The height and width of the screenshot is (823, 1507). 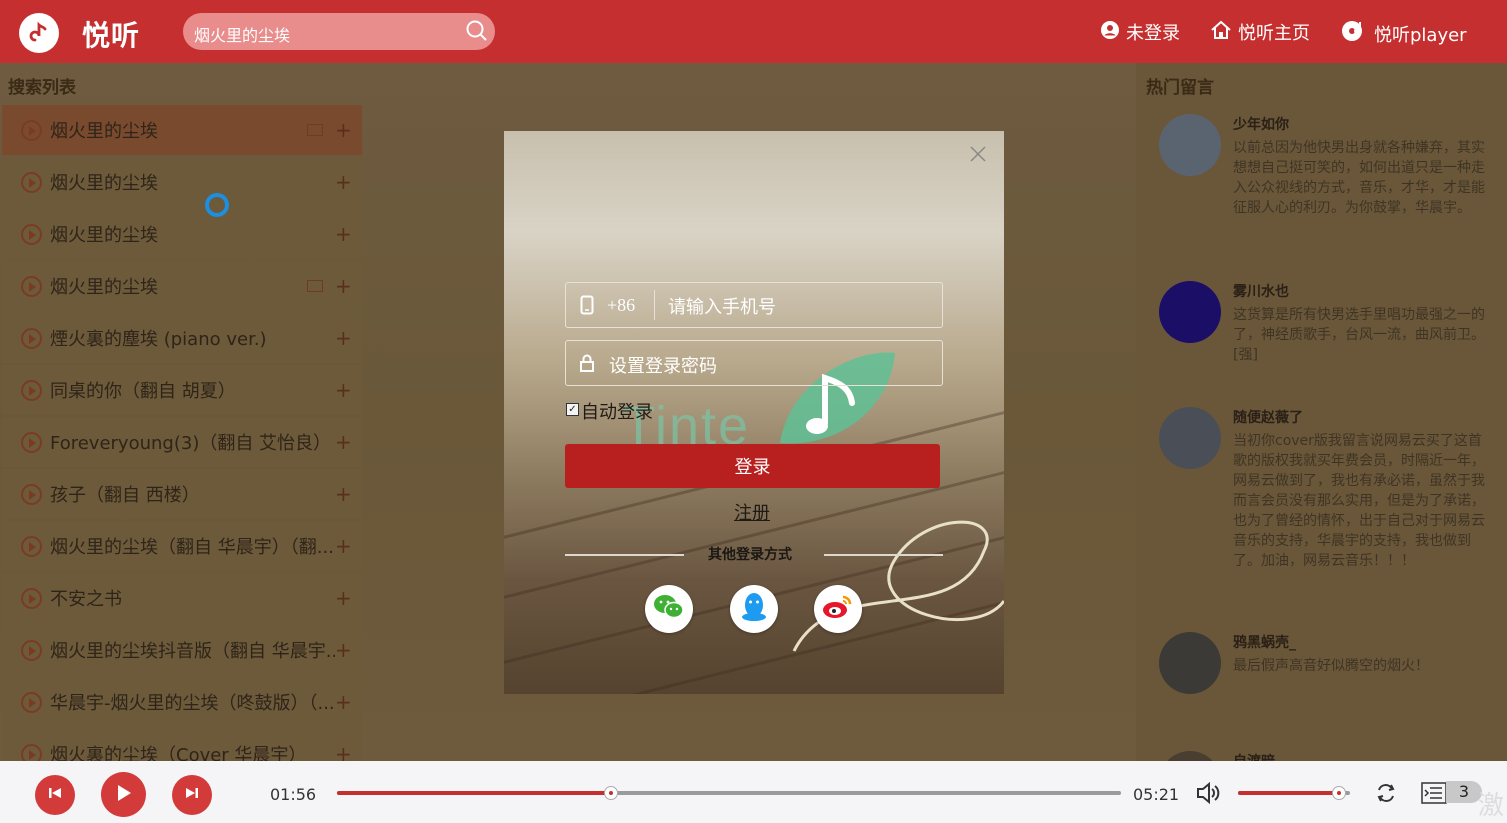 I want to click on song-row: Foreveryoung(3)（翻自 艾怡良） +, so click(x=182, y=442).